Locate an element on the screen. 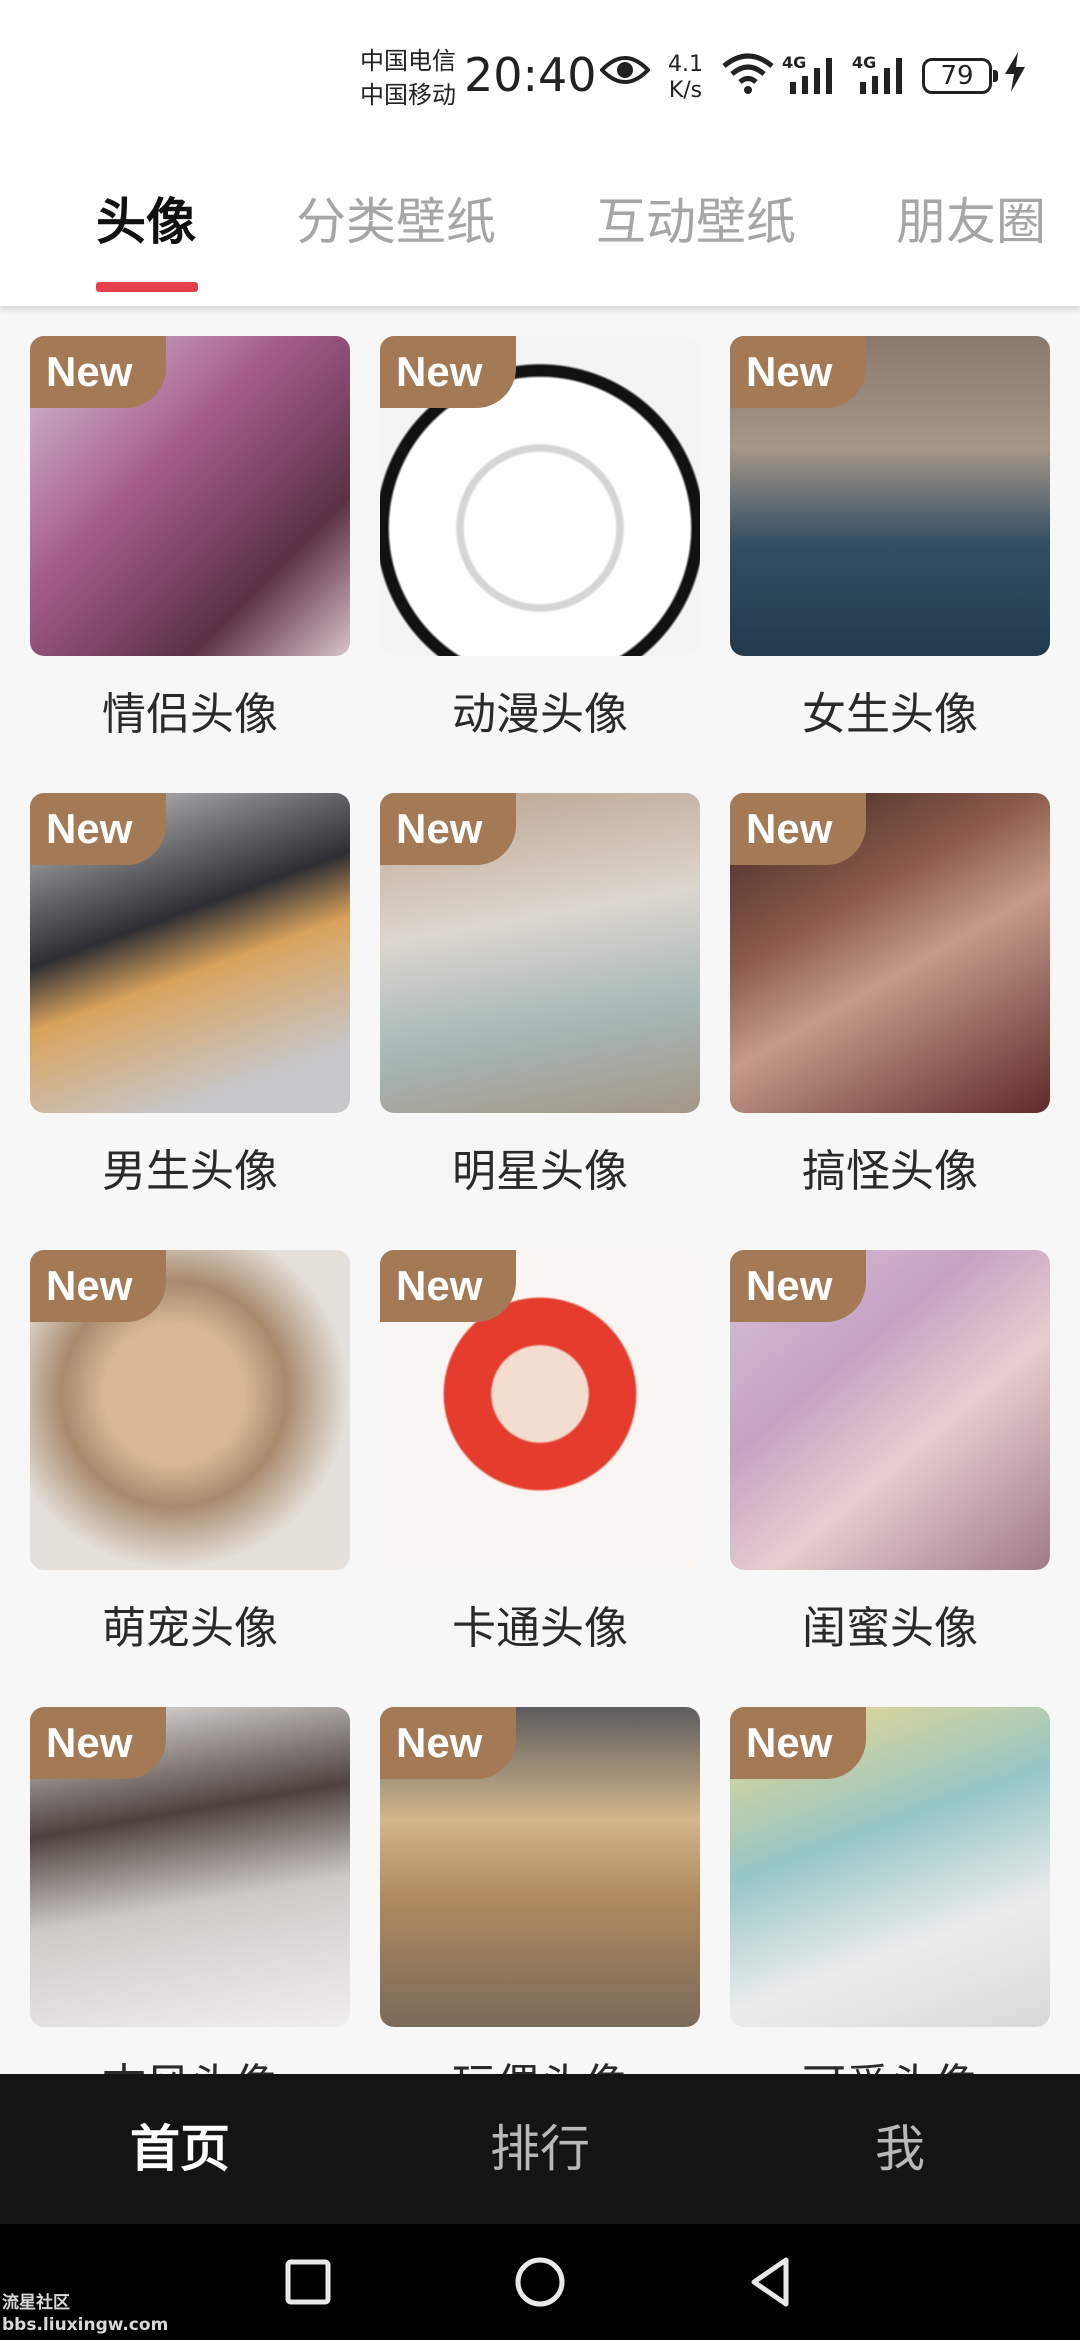 This screenshot has height=2340, width=1080. battery-icon: 79 is located at coordinates (960, 76).